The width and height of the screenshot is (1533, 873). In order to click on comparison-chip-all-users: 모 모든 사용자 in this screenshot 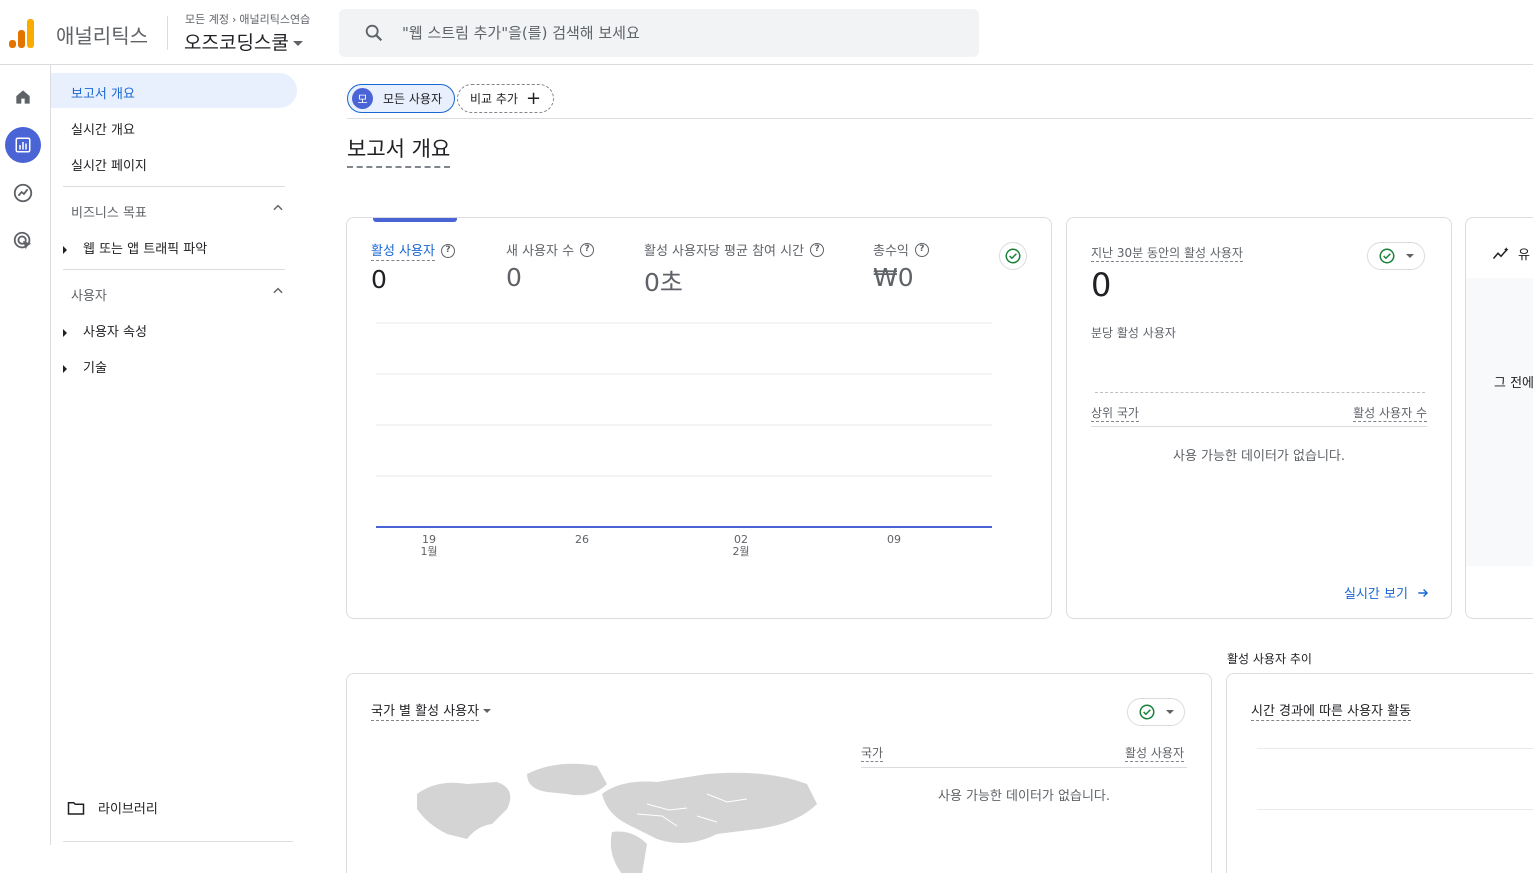, I will do `click(401, 98)`.